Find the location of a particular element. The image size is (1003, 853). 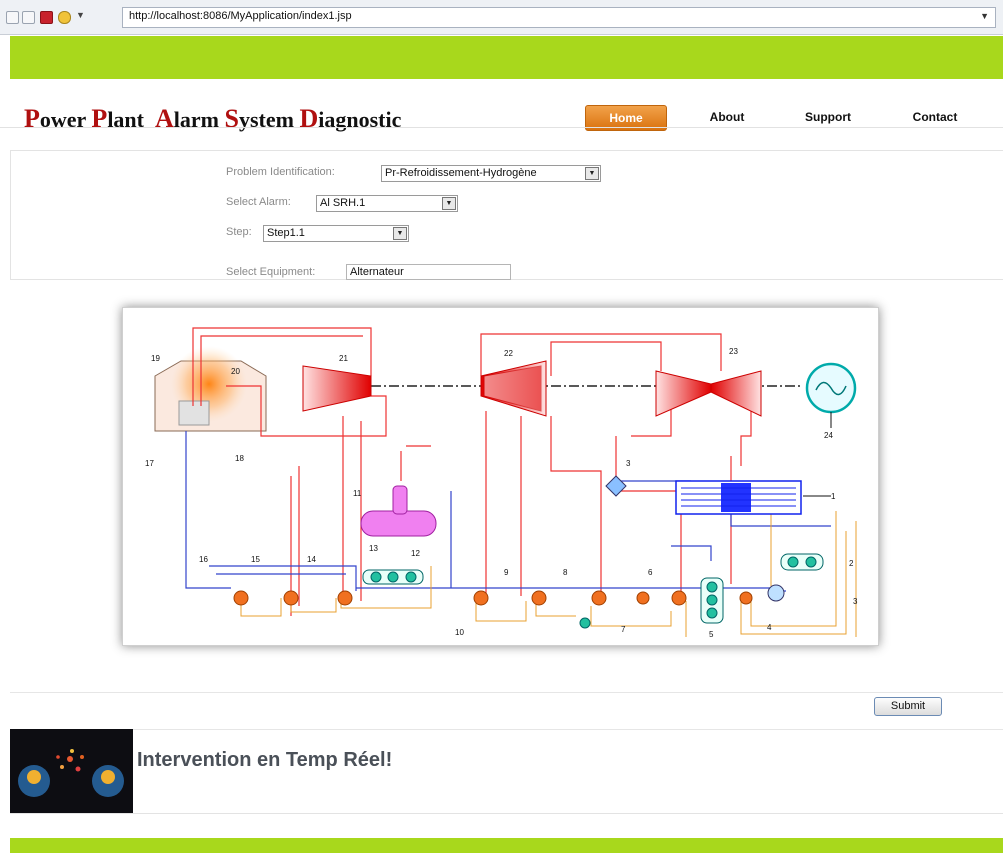

pumps is located at coordinates (593, 591).